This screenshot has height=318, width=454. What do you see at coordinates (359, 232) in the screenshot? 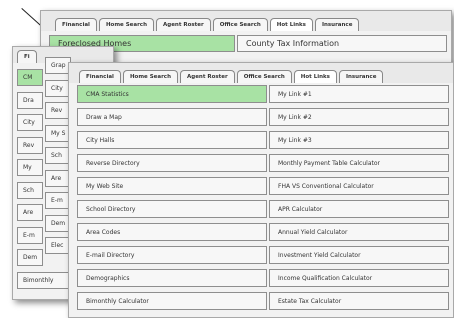
I see `front-right-cell: Annual Yield Calculator` at bounding box center [359, 232].